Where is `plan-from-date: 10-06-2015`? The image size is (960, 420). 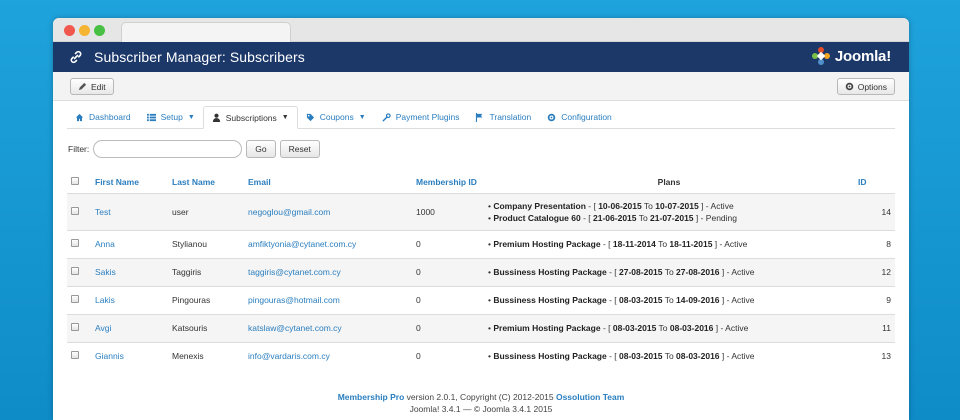
plan-from-date: 10-06-2015 is located at coordinates (620, 205).